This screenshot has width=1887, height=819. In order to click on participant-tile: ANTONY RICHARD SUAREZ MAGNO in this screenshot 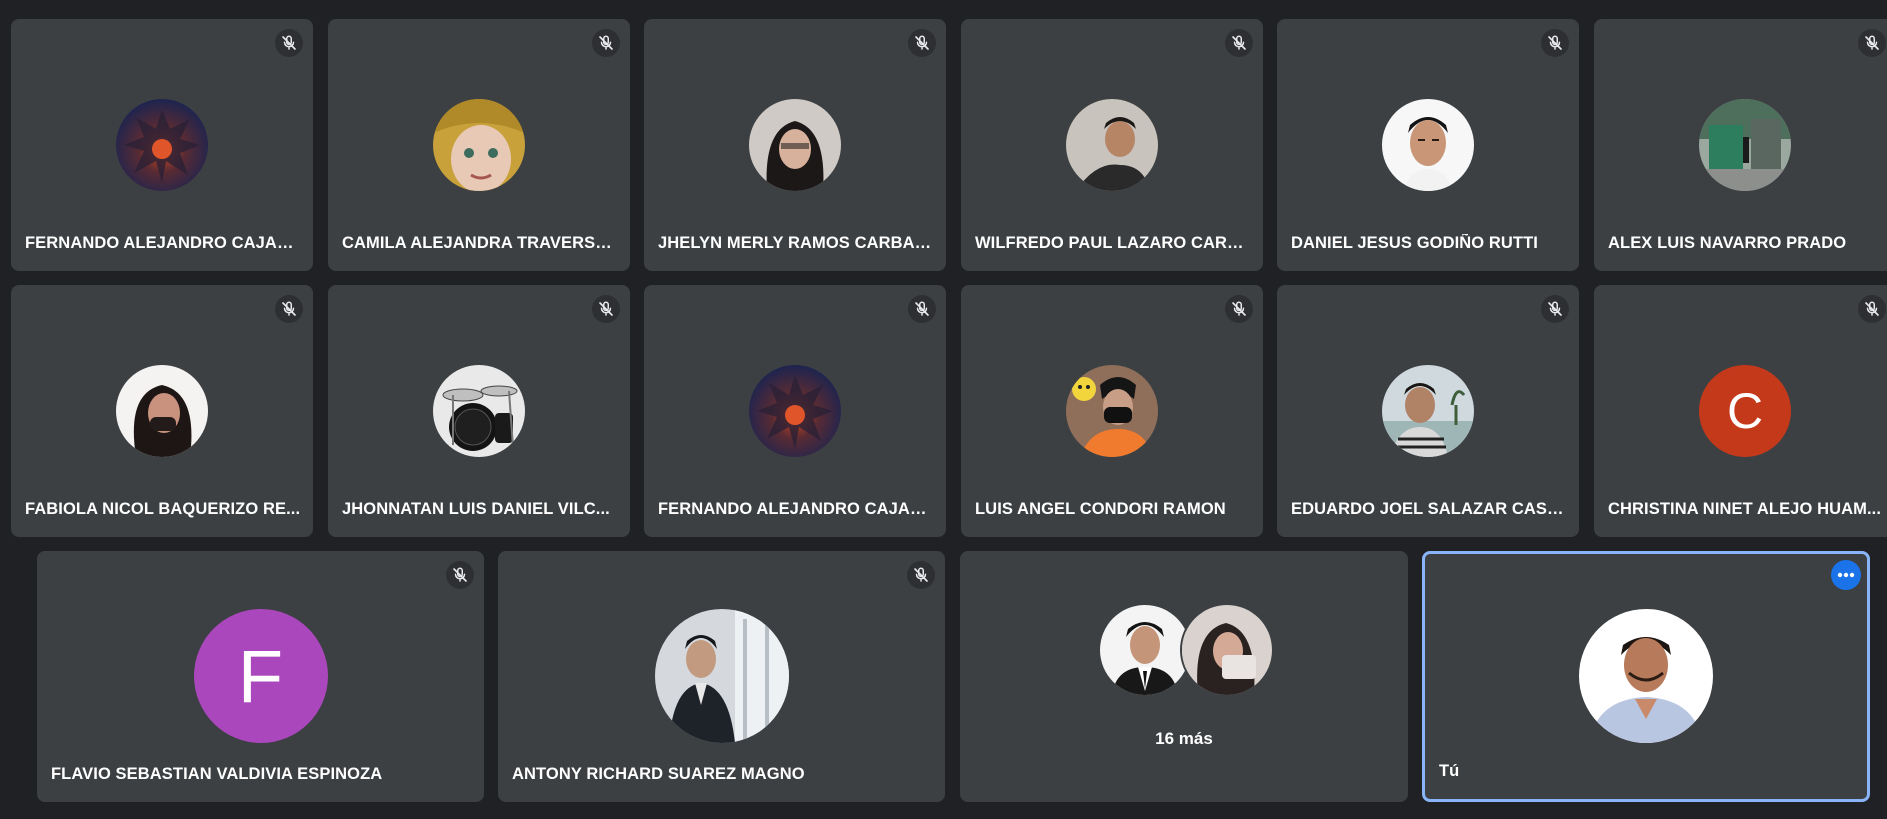, I will do `click(721, 676)`.